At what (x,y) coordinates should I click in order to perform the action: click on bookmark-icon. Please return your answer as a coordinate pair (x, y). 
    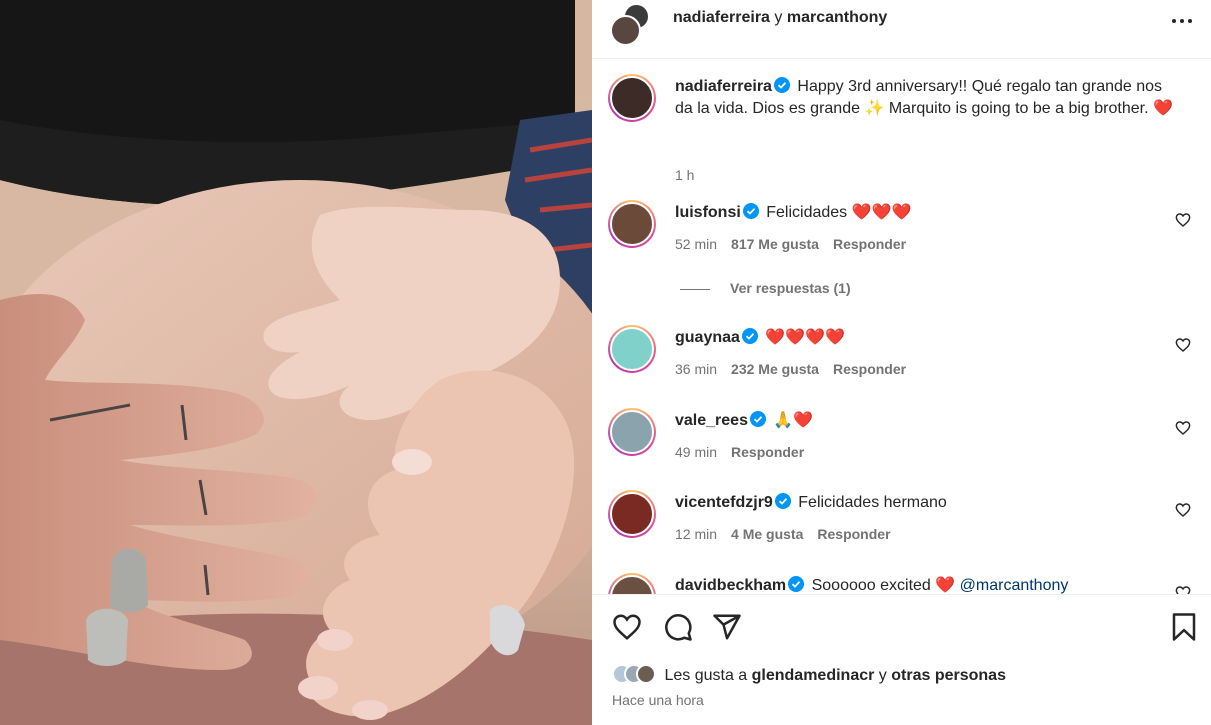
    Looking at the image, I should click on (1184, 627).